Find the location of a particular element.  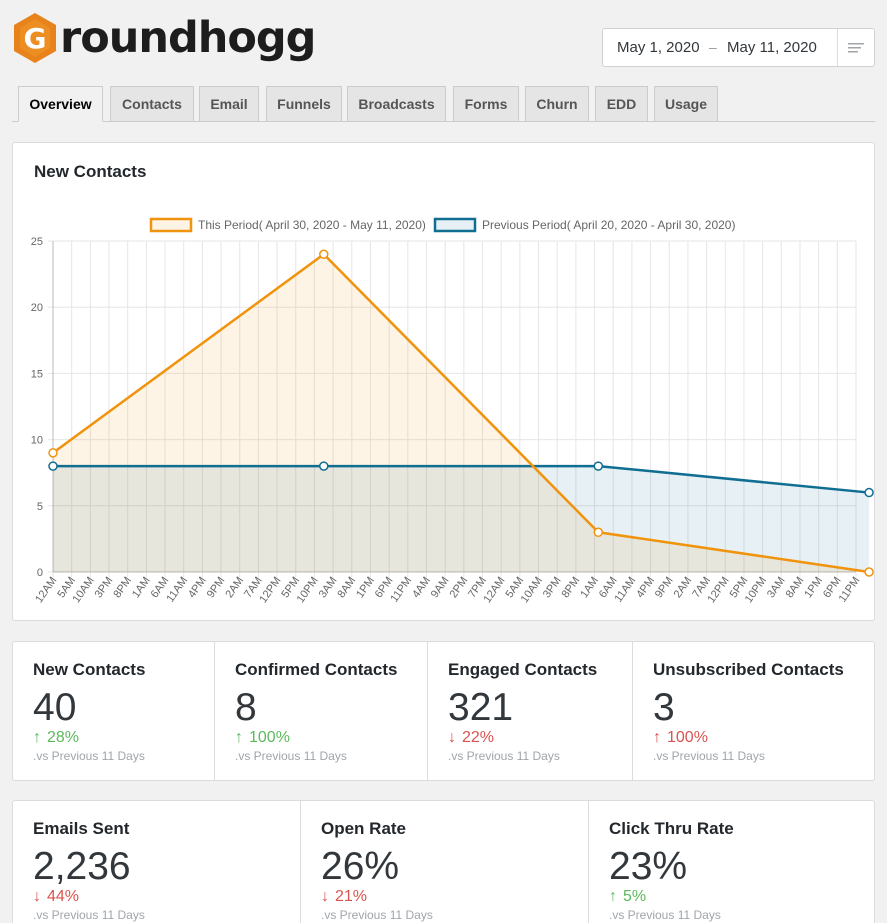

x-tick-label: 12AM is located at coordinates (46, 590).